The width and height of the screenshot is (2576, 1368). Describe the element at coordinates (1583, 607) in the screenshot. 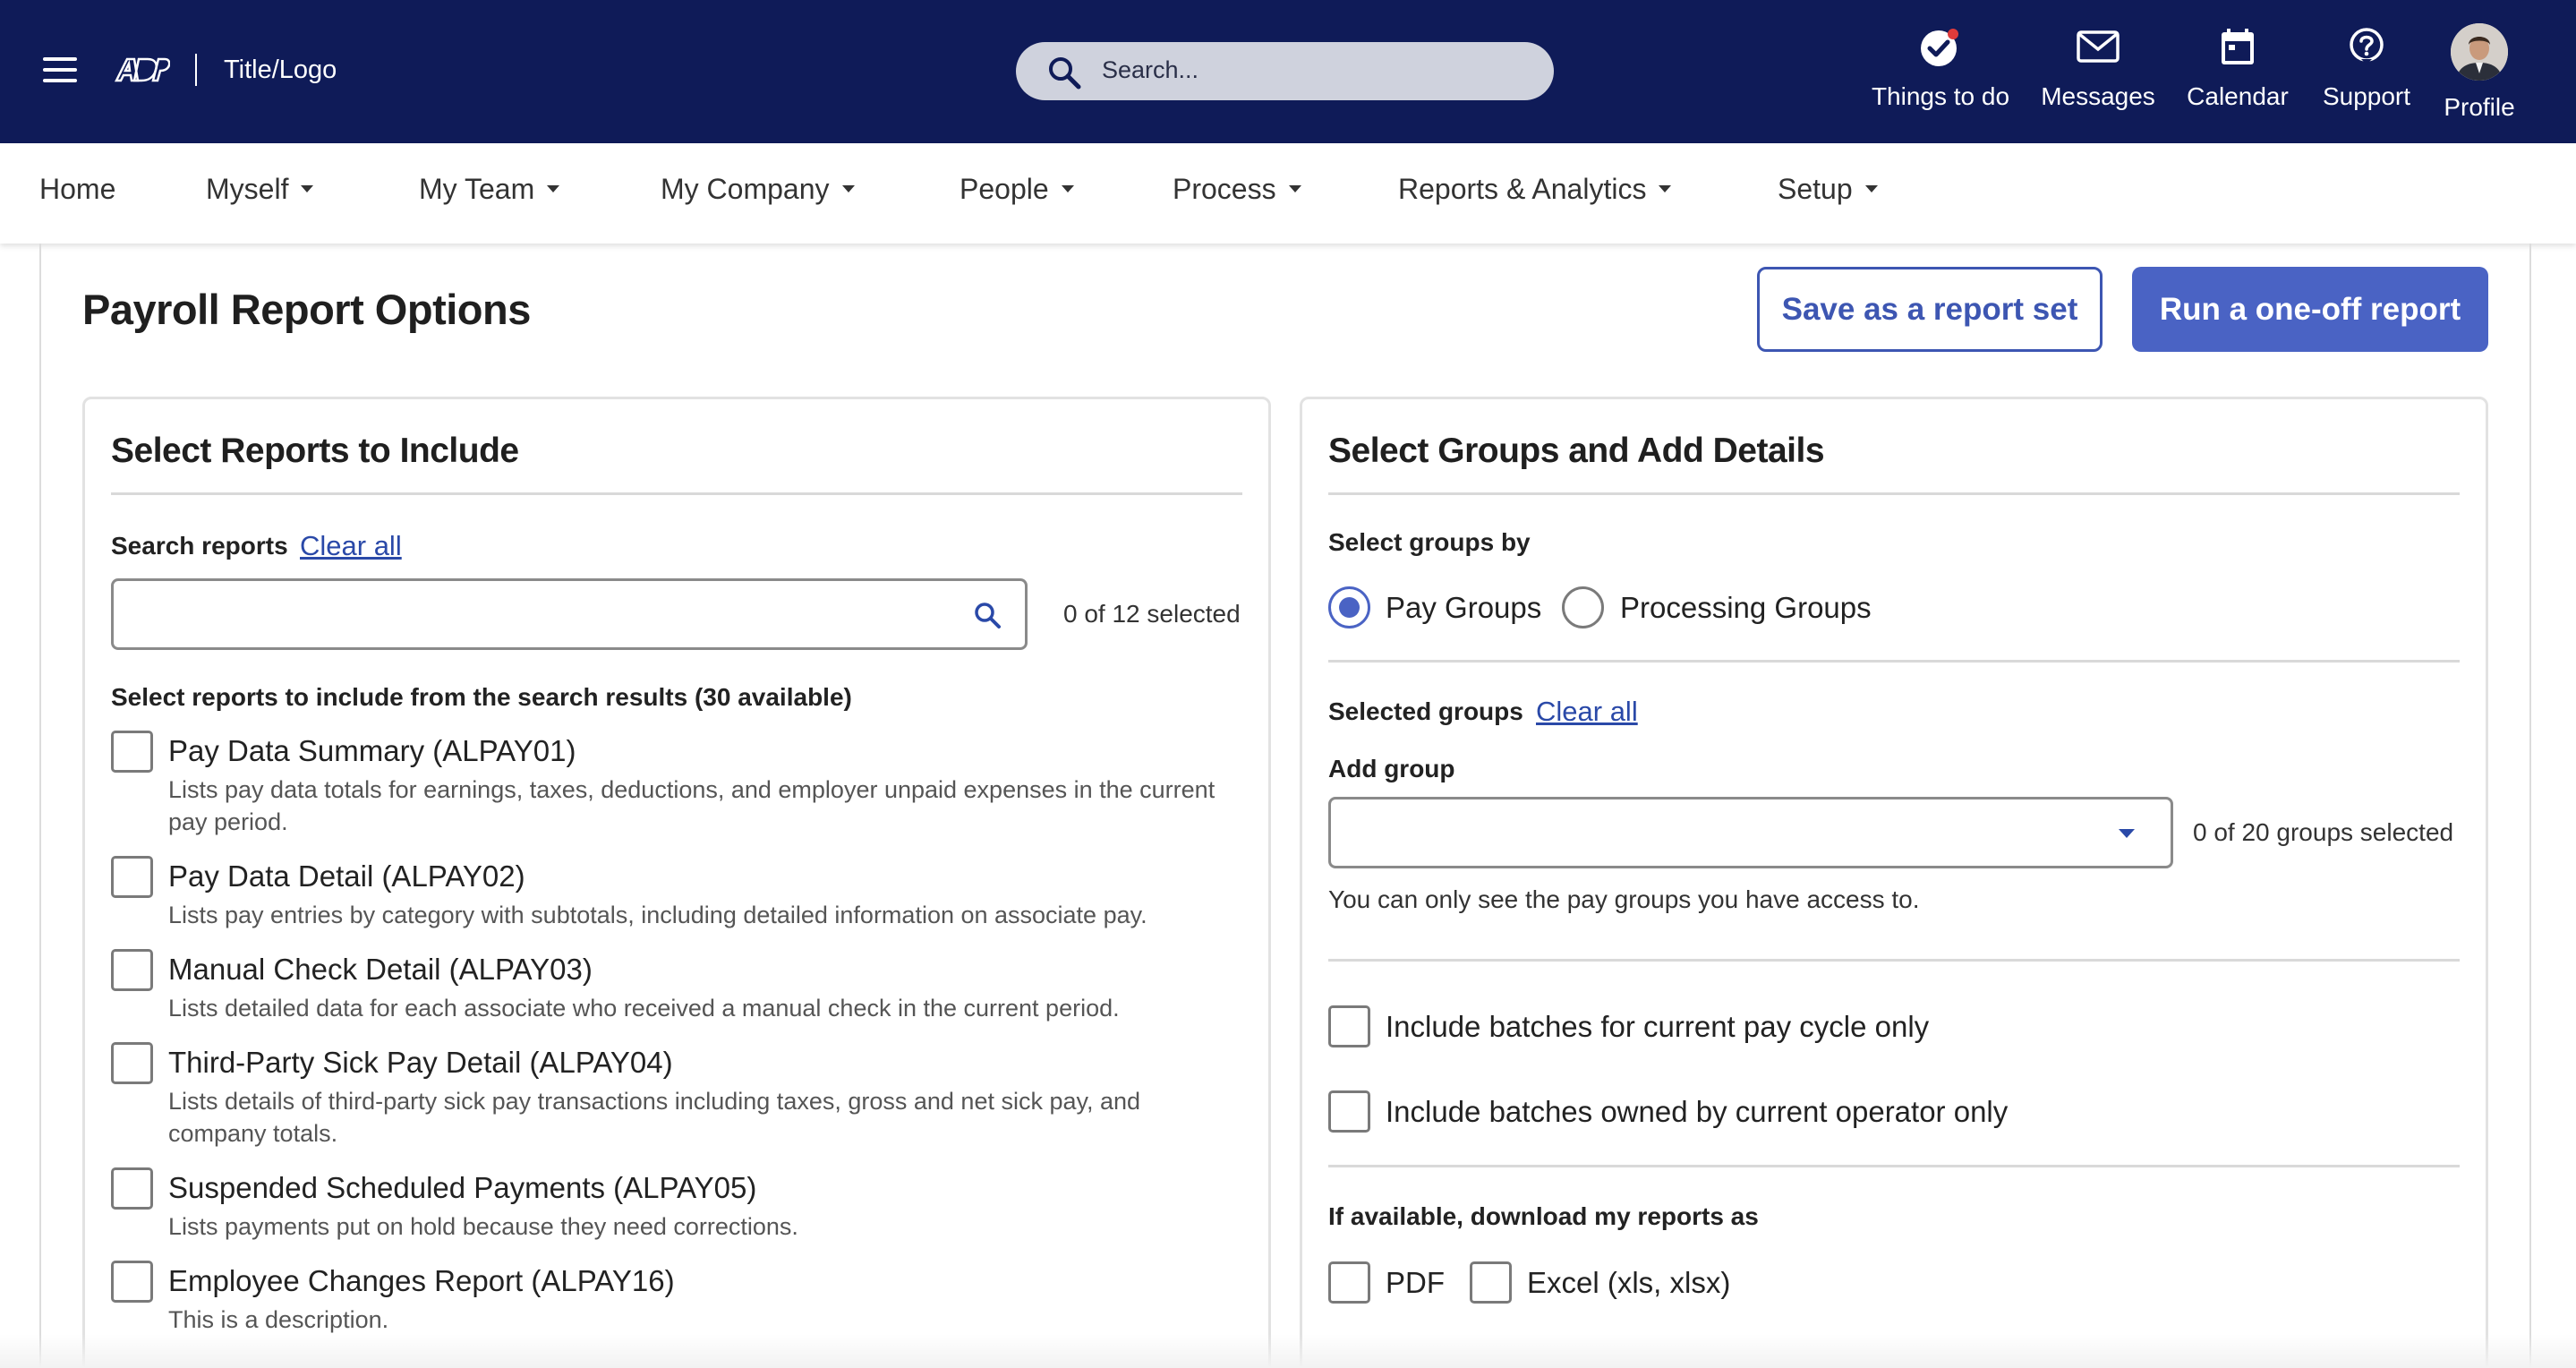

I see `processing-groups-radio` at that location.